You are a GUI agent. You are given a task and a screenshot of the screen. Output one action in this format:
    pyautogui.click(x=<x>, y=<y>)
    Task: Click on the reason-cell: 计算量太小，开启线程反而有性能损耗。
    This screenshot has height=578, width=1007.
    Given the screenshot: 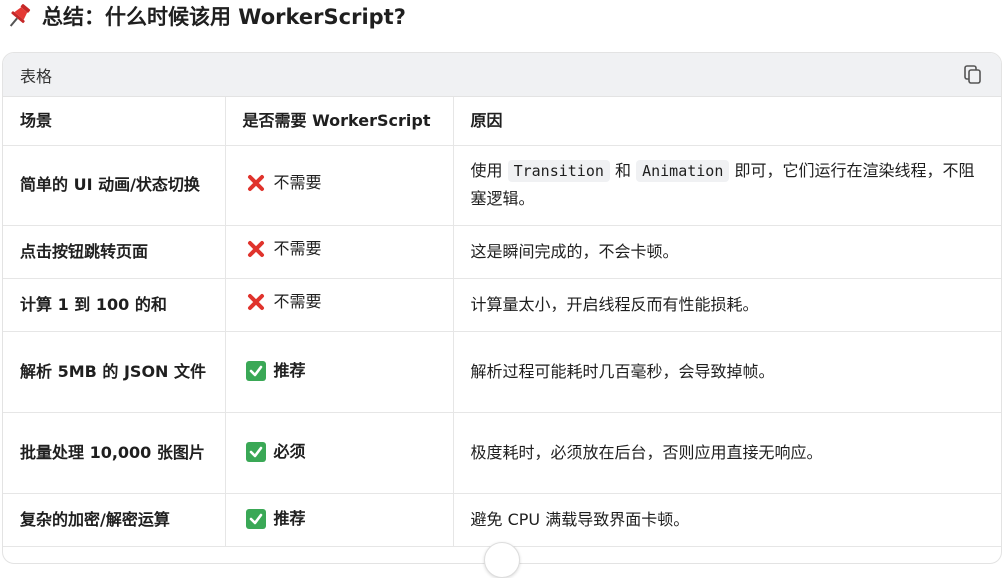 What is the action you would take?
    pyautogui.click(x=727, y=305)
    